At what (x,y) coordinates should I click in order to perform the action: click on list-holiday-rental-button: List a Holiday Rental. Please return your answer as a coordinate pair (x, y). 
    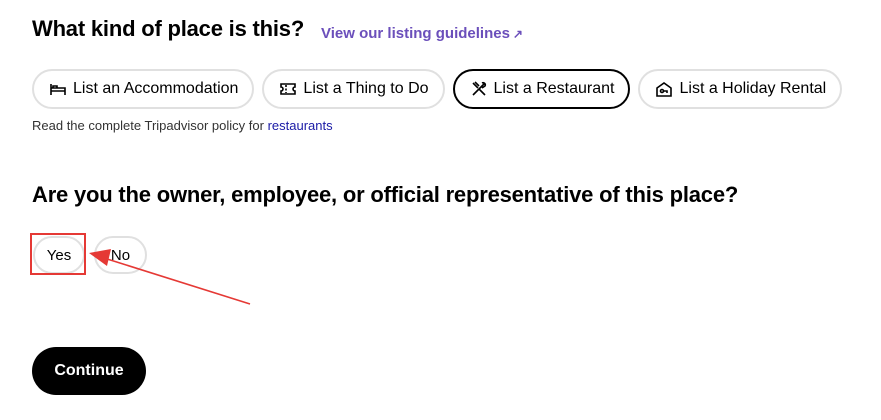
    Looking at the image, I should click on (740, 89).